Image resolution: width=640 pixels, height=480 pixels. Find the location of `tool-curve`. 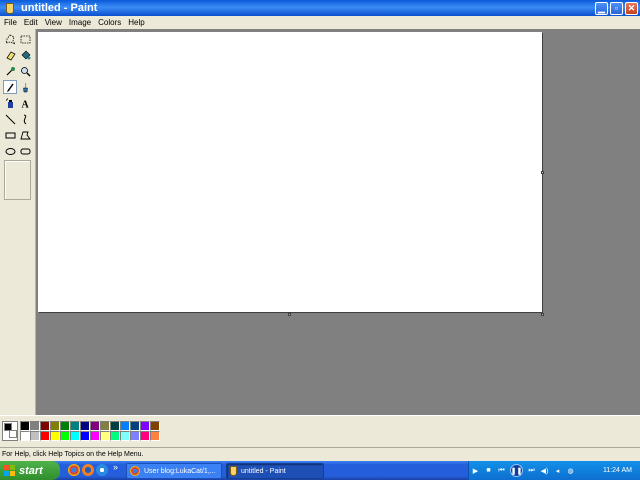

tool-curve is located at coordinates (25, 119).